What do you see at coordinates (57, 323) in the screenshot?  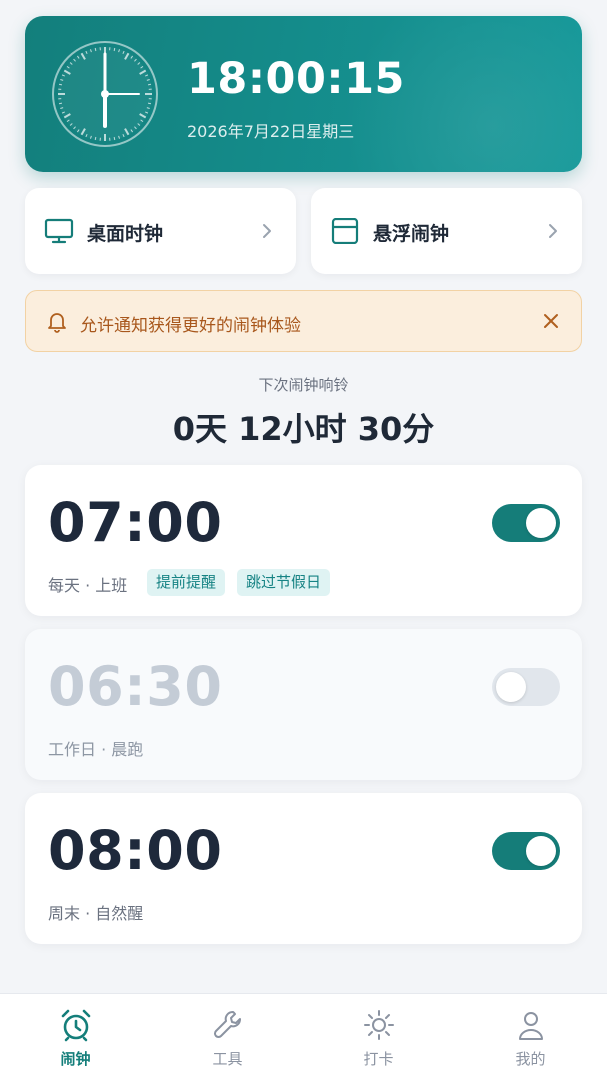 I see `bell-icon` at bounding box center [57, 323].